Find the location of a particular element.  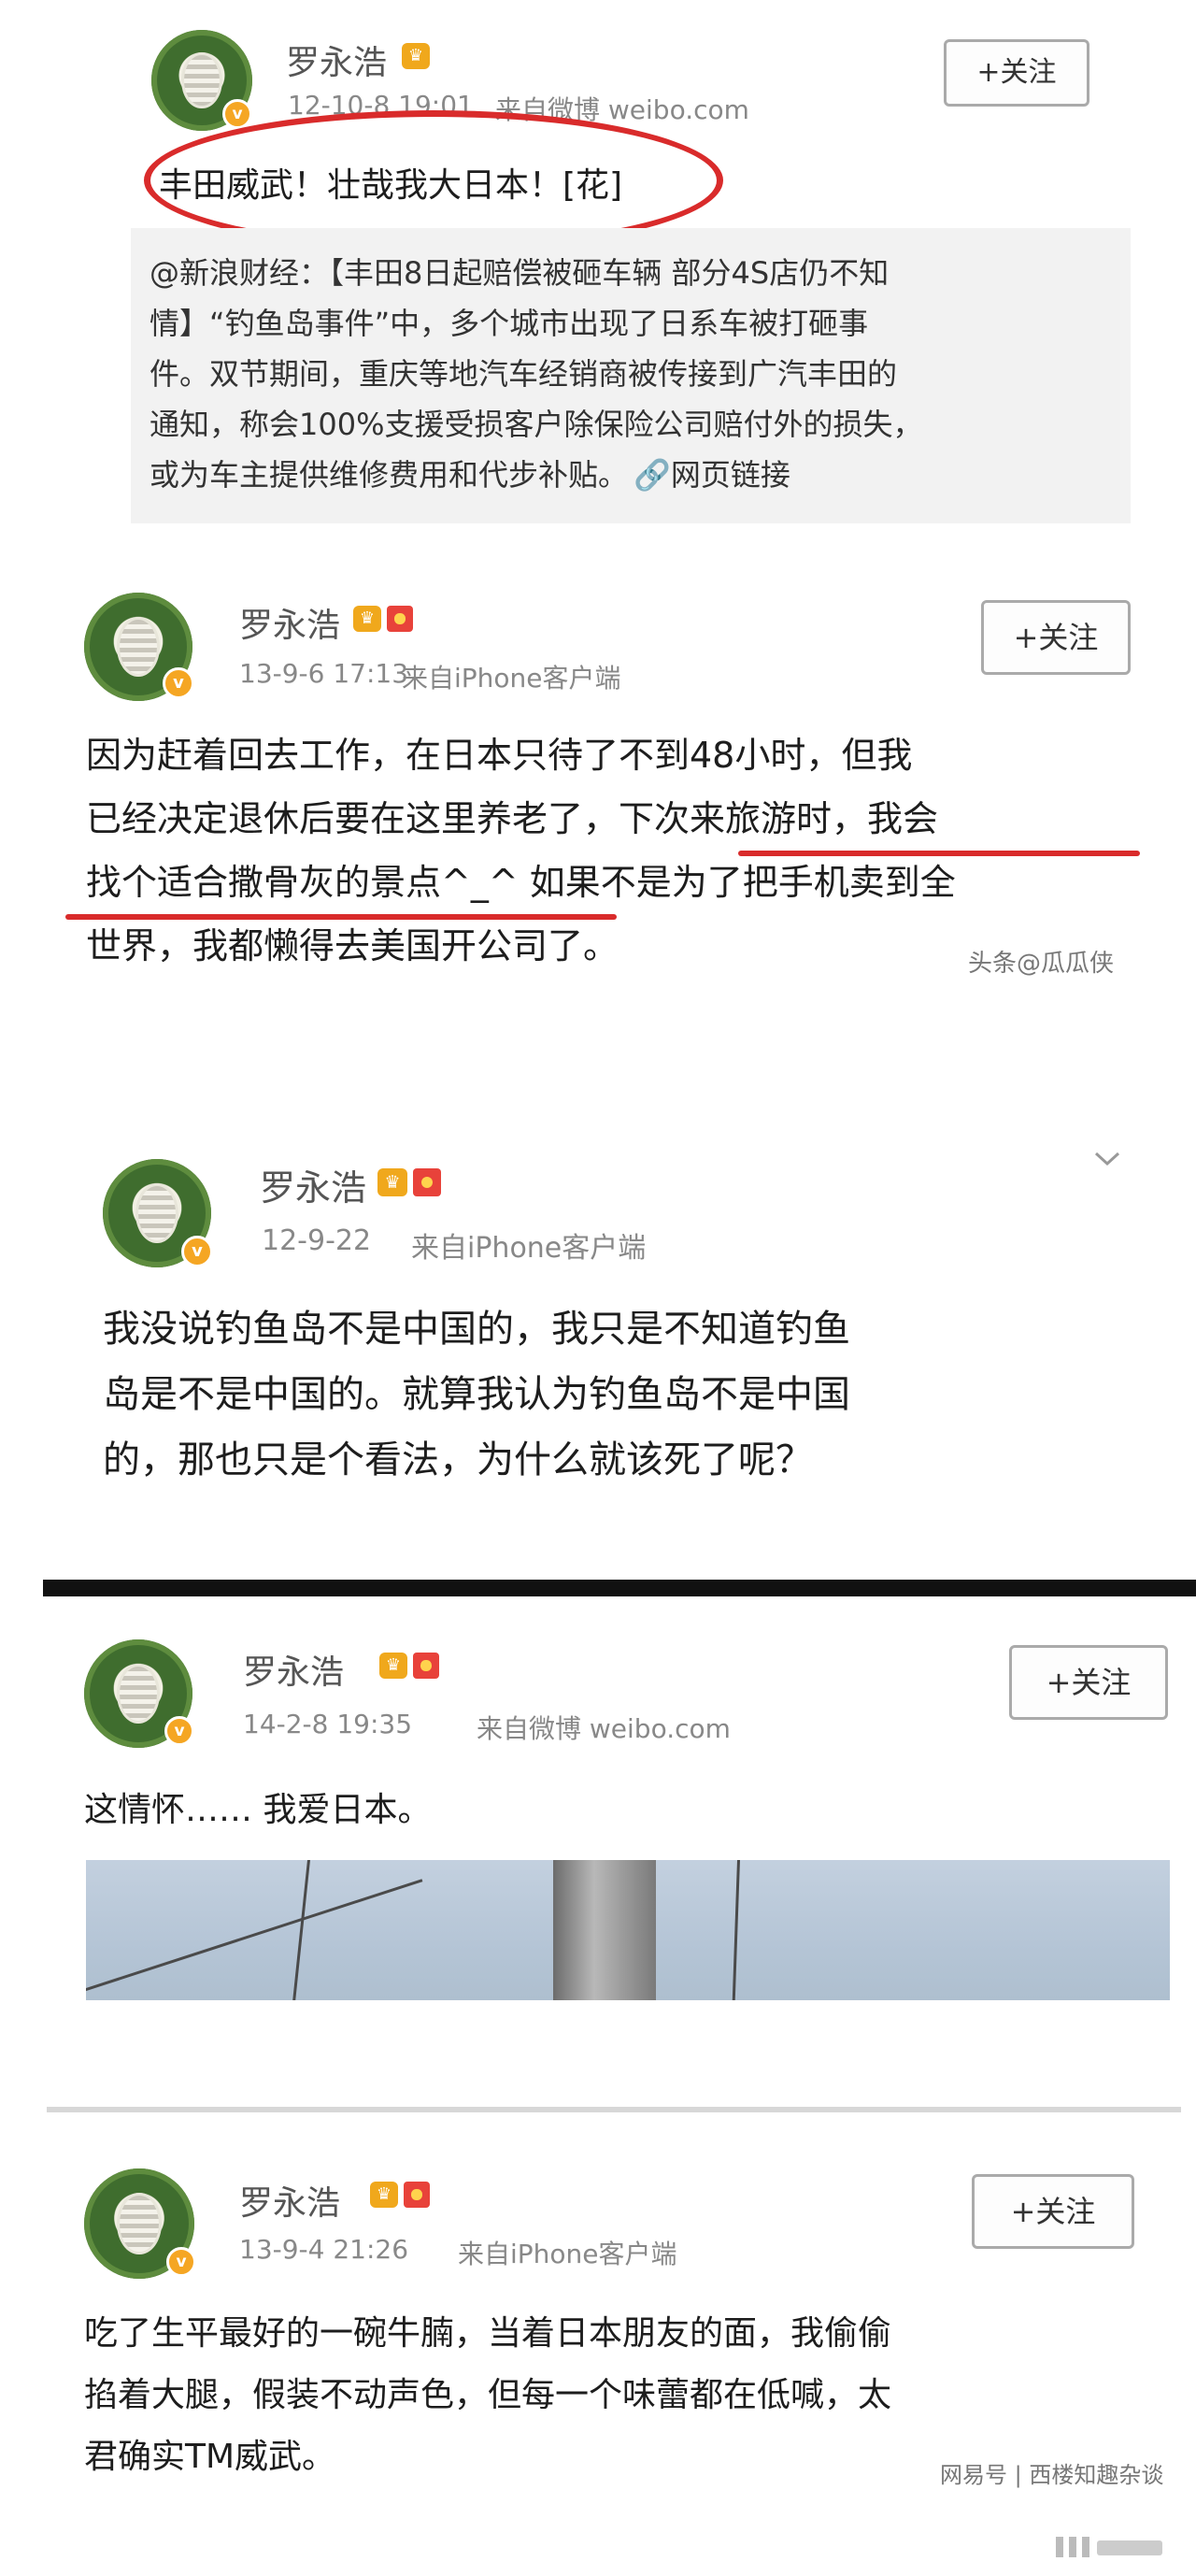

watermark: 网易号 | 西楼知趣杂谈 is located at coordinates (1052, 2475).